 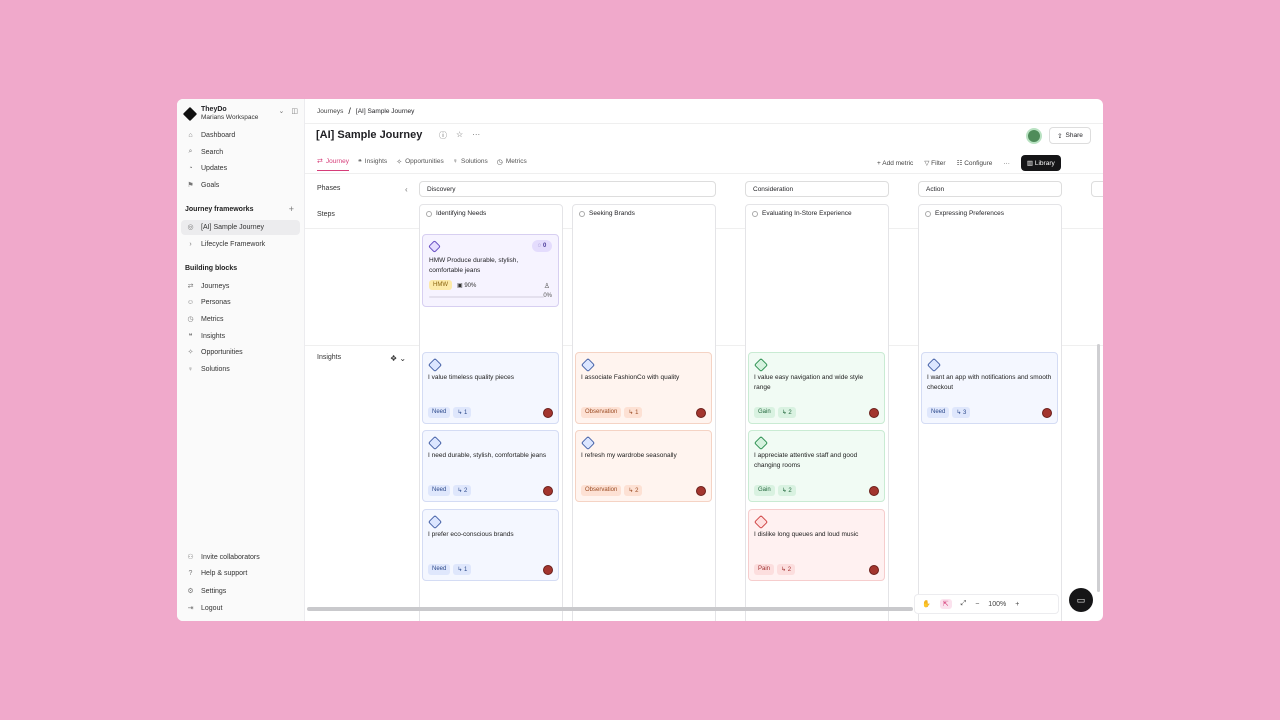 What do you see at coordinates (282, 111) in the screenshot?
I see `chevron-down-icon: ⌄` at bounding box center [282, 111].